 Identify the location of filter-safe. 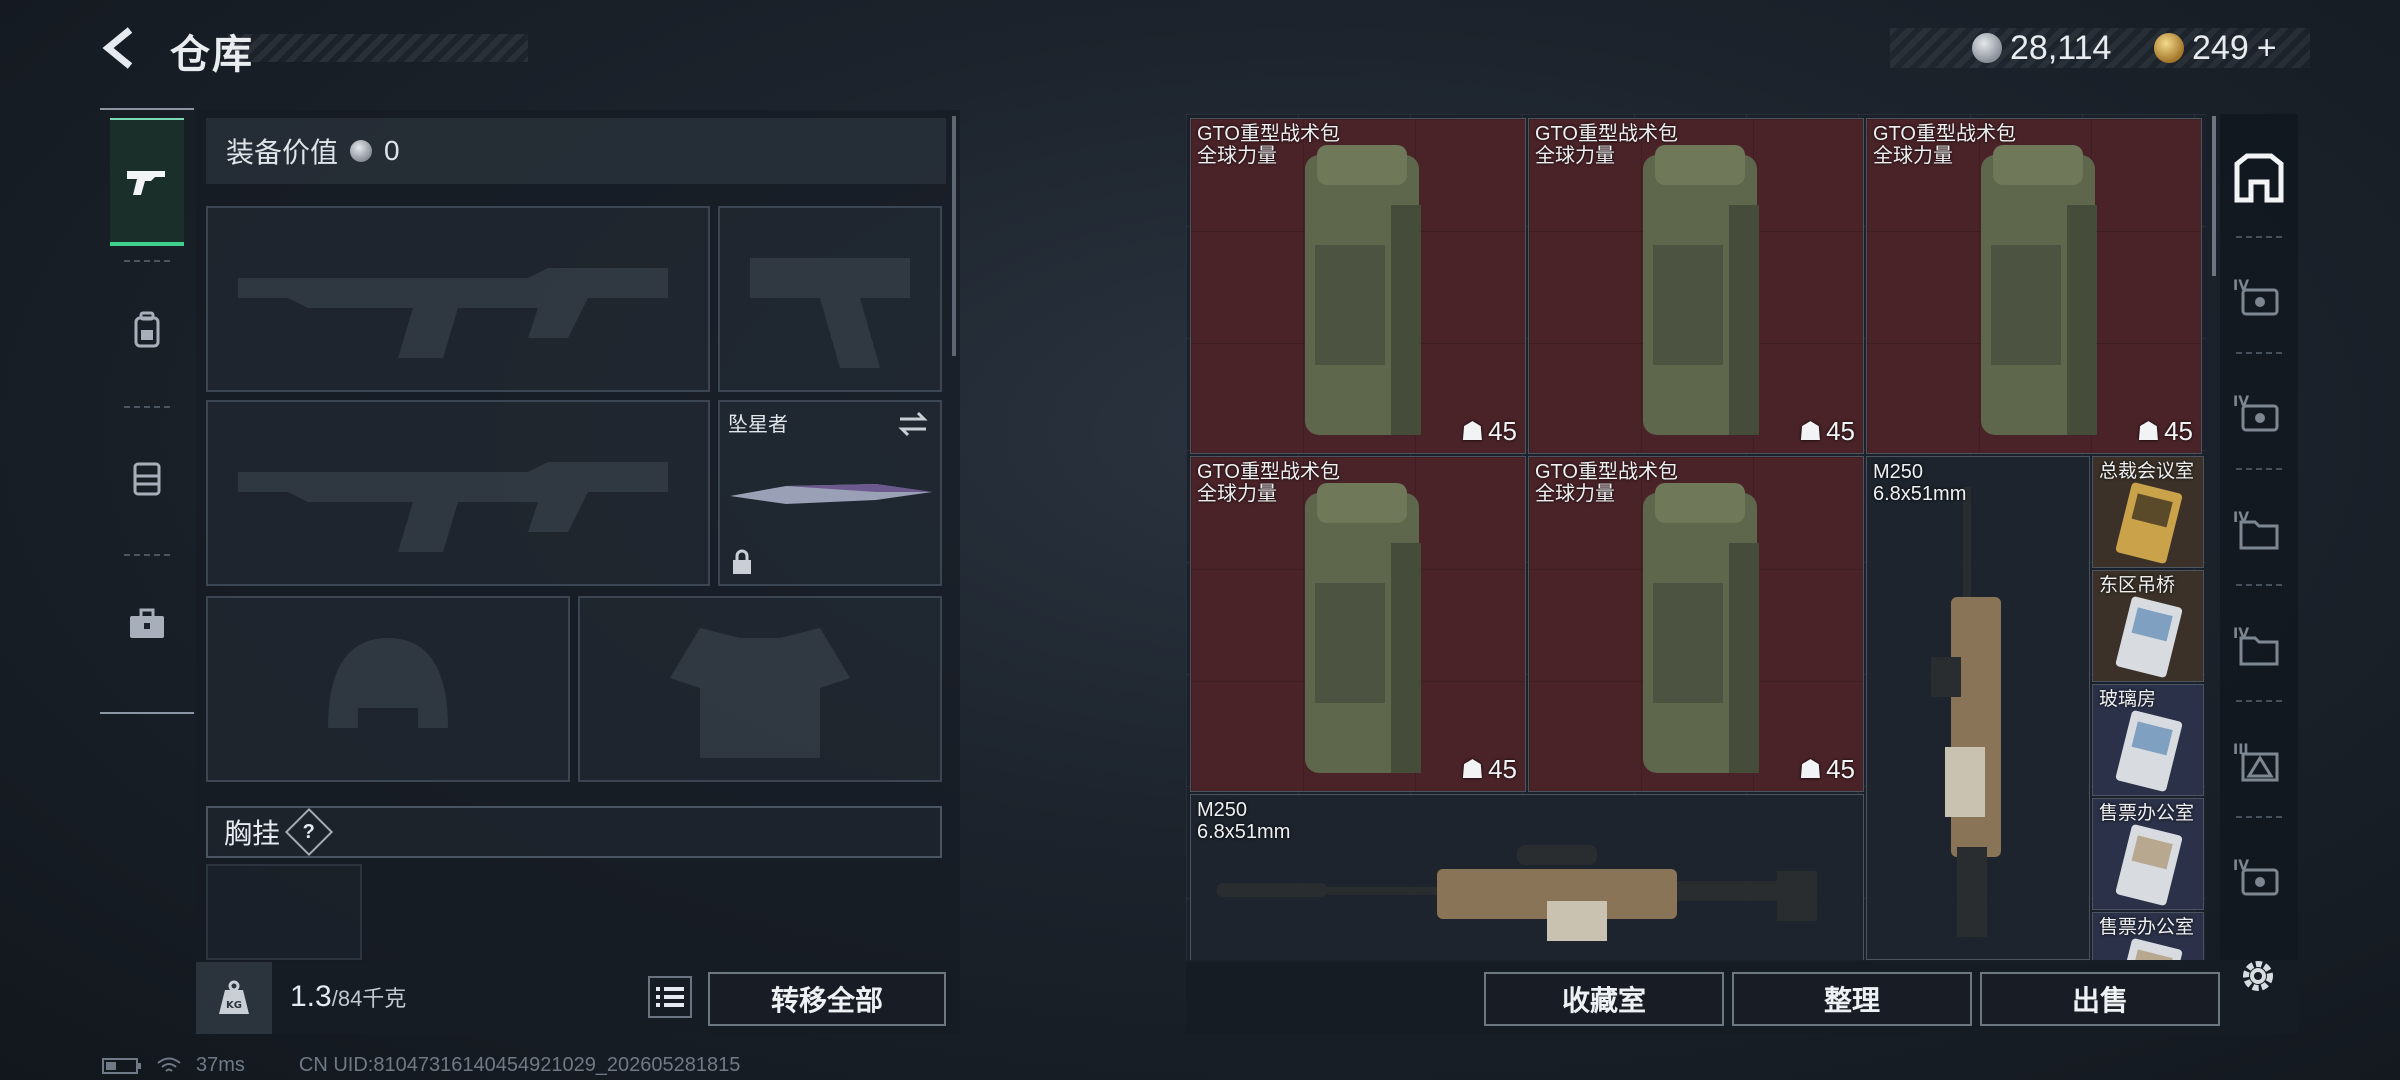
(2259, 178).